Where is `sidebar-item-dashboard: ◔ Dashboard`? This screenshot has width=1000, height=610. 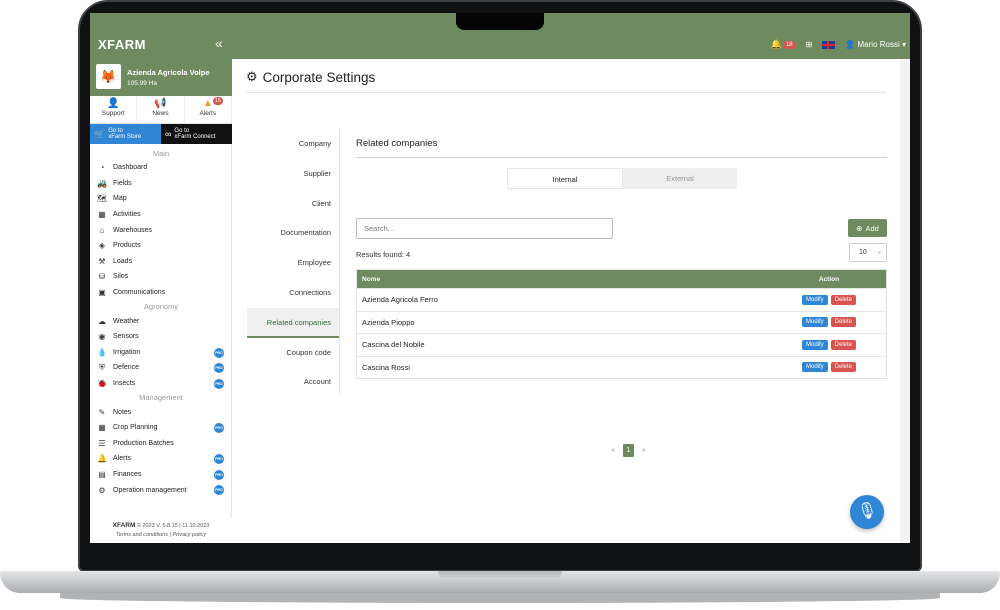
sidebar-item-dashboard: ◔ Dashboard is located at coordinates (161, 168).